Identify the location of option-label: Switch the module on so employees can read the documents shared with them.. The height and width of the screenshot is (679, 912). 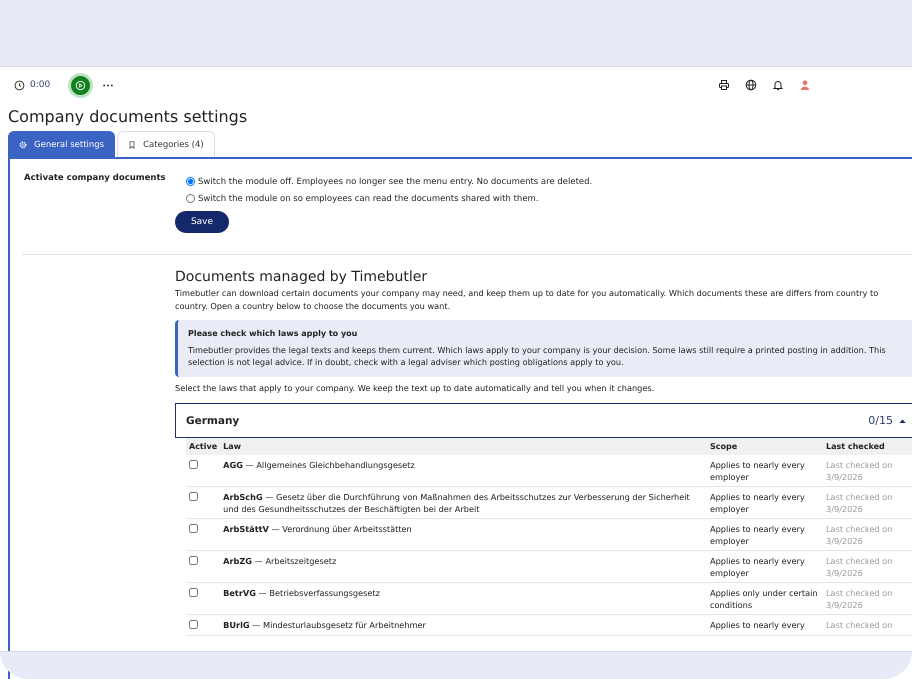
(368, 199).